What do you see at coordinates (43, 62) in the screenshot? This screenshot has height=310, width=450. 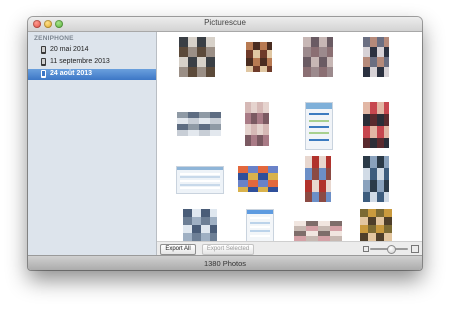 I see `phone-icon` at bounding box center [43, 62].